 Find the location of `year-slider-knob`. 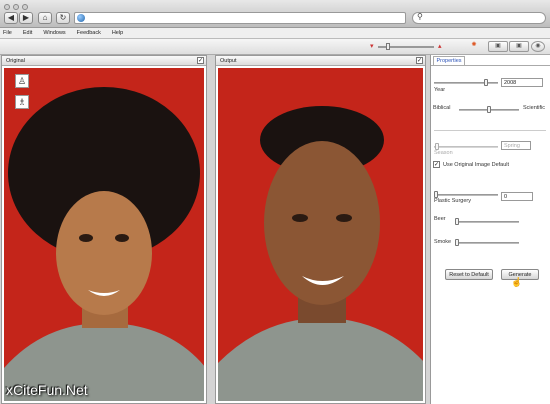

year-slider-knob is located at coordinates (486, 82).